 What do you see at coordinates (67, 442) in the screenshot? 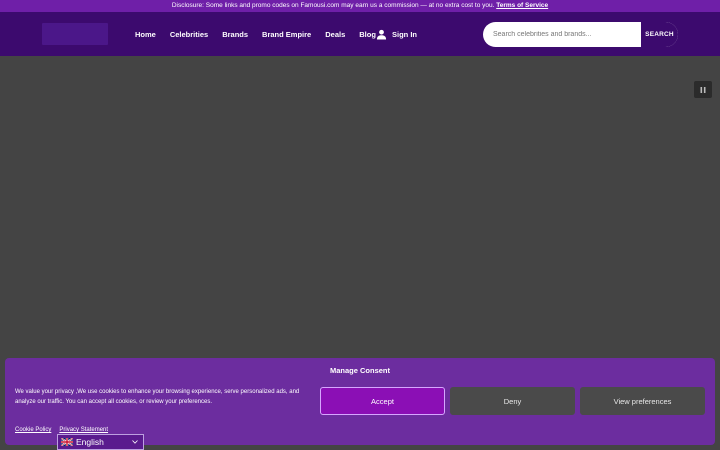
I see `uk-flag-icon` at bounding box center [67, 442].